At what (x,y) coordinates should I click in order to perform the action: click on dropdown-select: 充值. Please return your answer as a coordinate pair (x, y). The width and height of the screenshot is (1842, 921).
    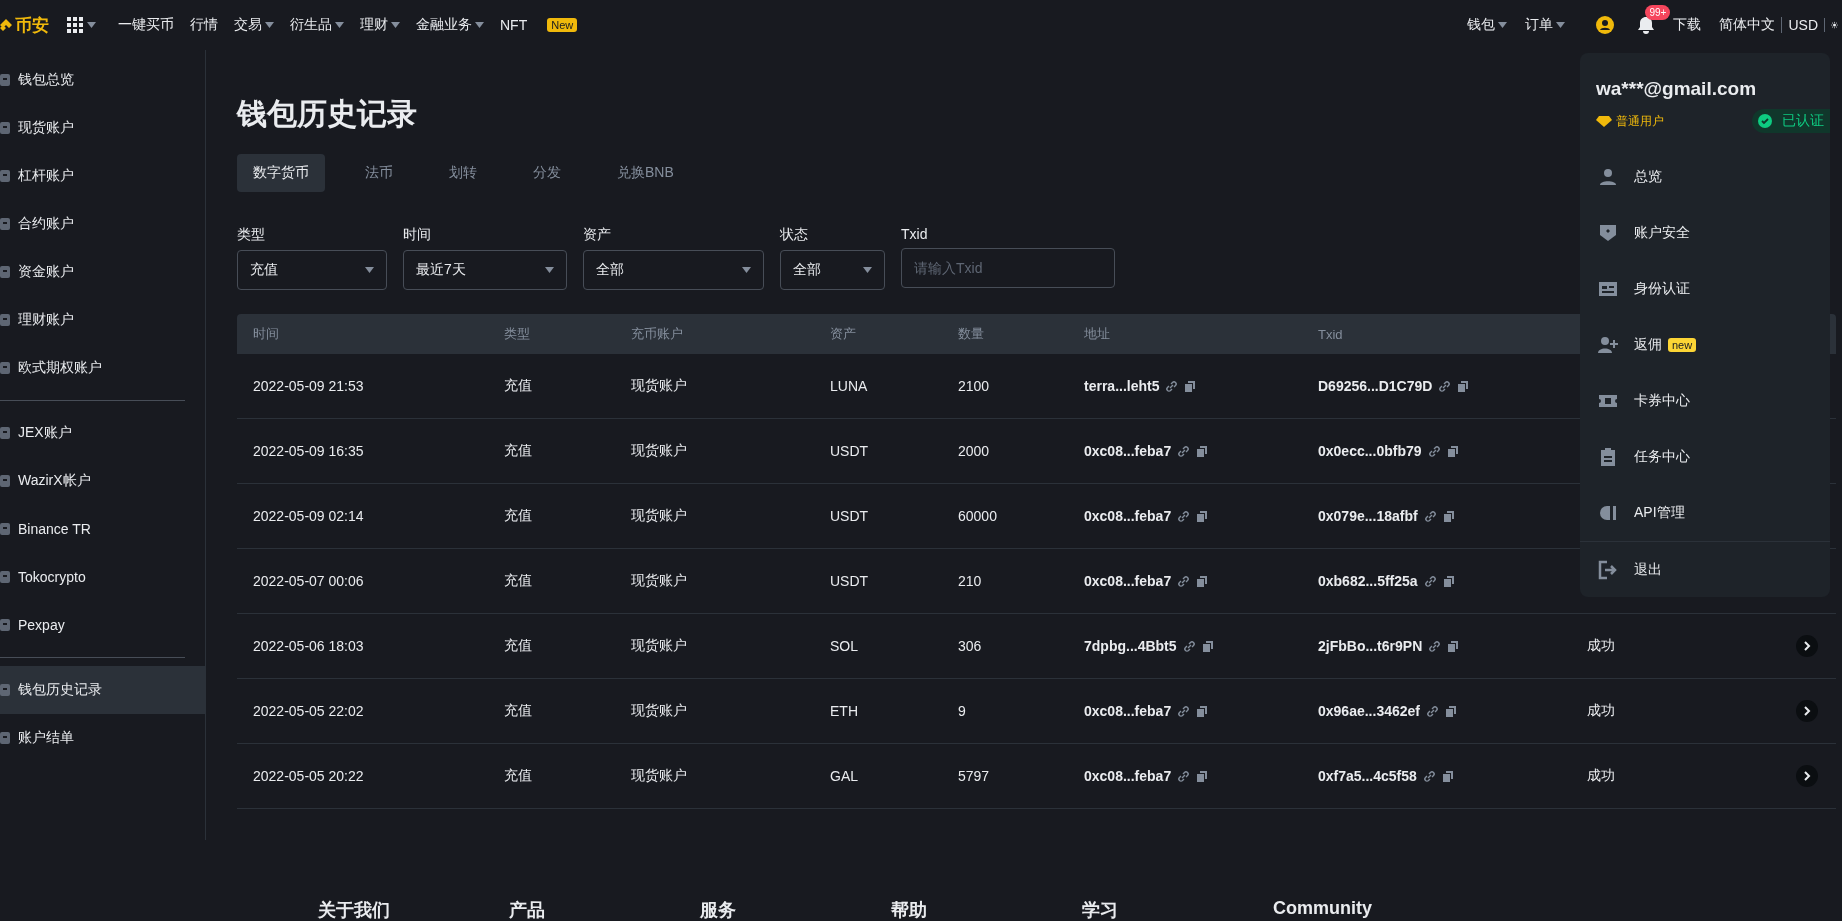
    Looking at the image, I should click on (312, 270).